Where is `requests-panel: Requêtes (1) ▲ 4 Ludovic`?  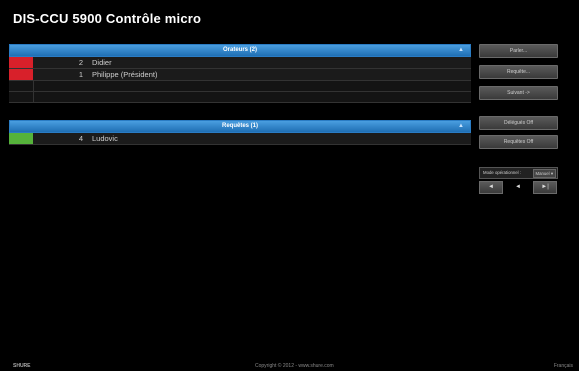
requests-panel: Requêtes (1) ▲ 4 Ludovic is located at coordinates (240, 132).